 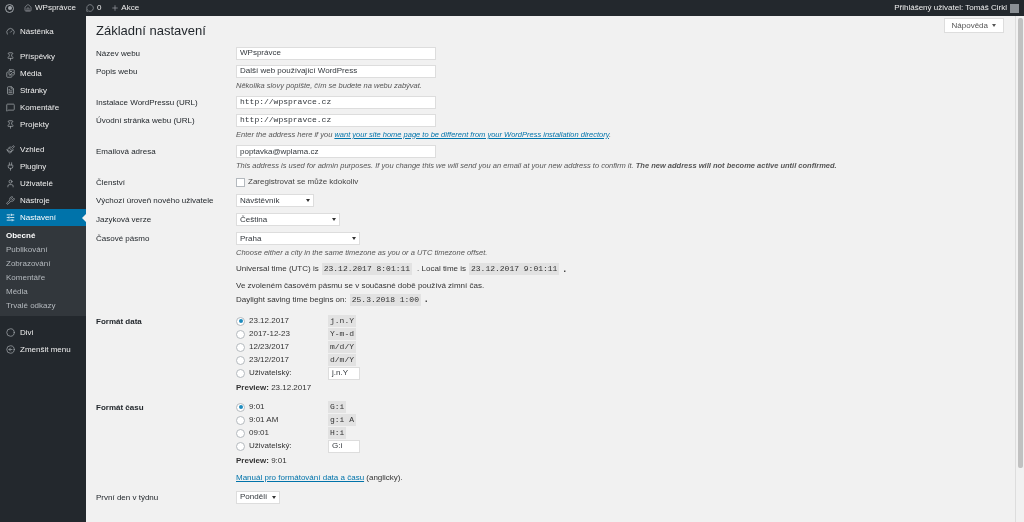 What do you see at coordinates (257, 407) in the screenshot?
I see `radio-label: 9:01` at bounding box center [257, 407].